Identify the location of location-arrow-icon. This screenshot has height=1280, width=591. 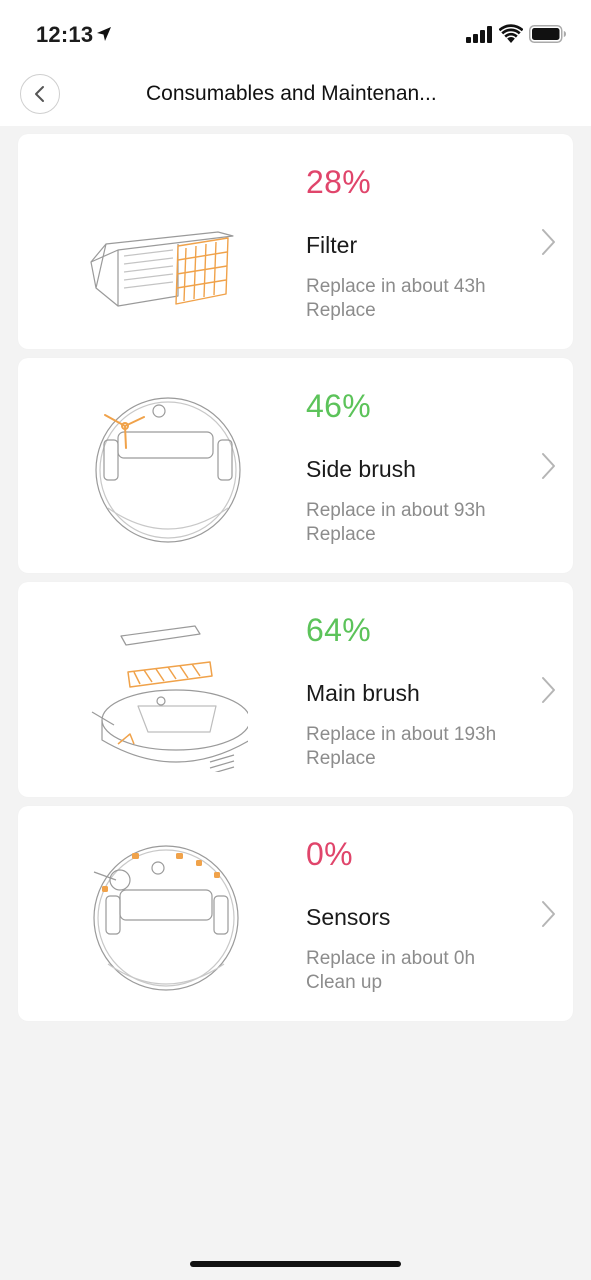
(104, 34).